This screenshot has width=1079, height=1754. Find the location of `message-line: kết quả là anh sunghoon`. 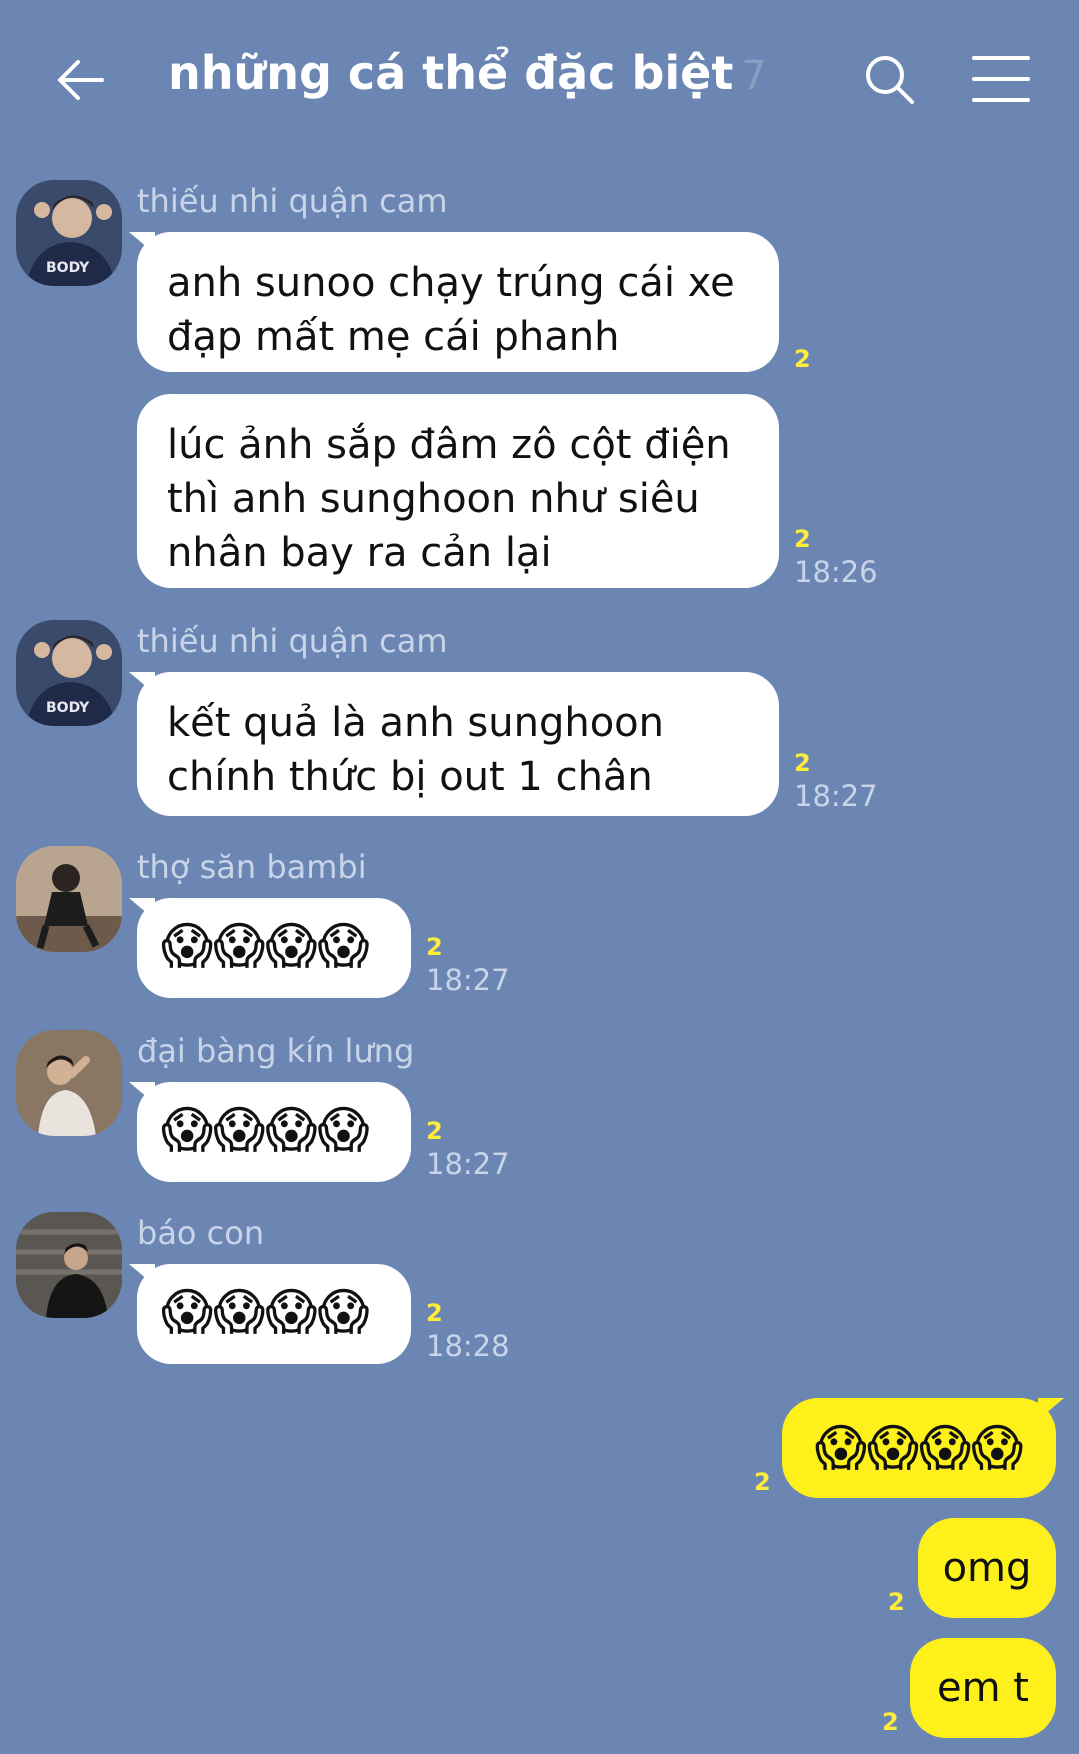

message-line: kết quả là anh sunghoon is located at coordinates (415, 723).